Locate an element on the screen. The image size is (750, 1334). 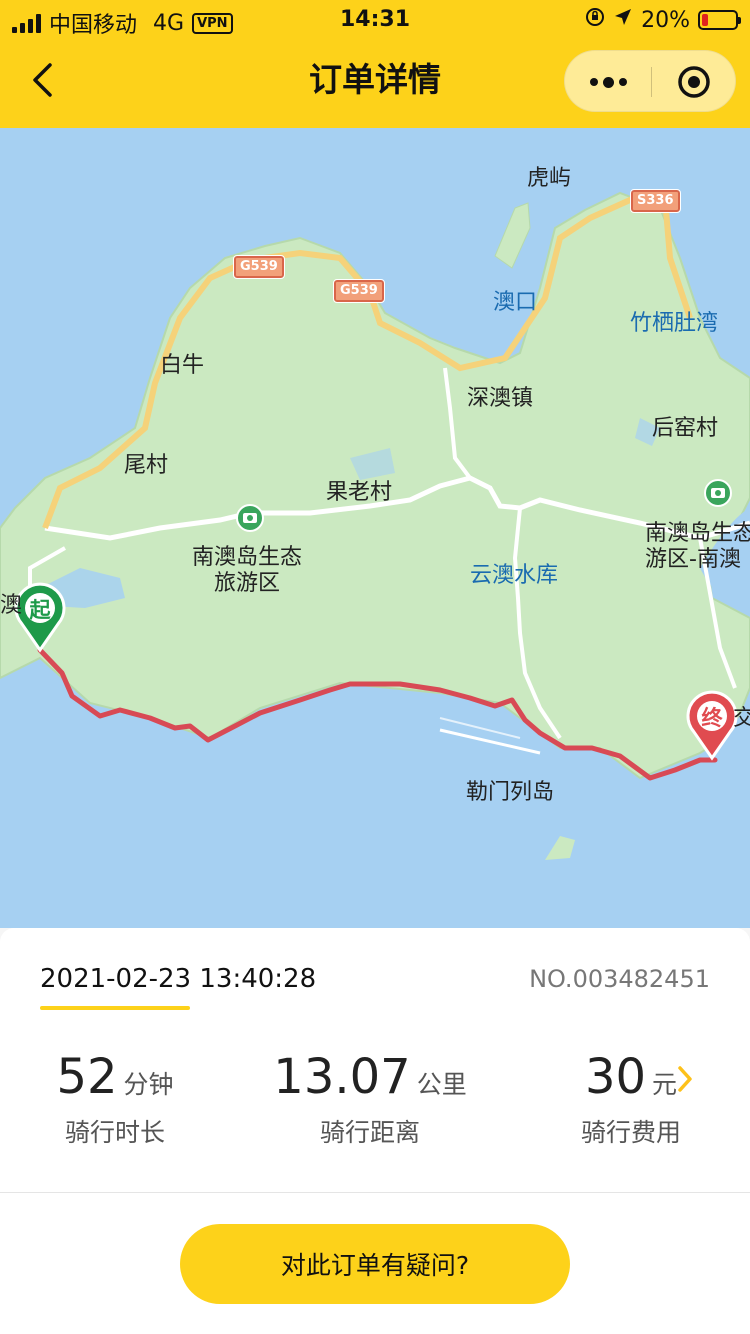
header-bar: 中国移动 4G VPN 14:31 20% 订单详情 is located at coordinates (375, 64).